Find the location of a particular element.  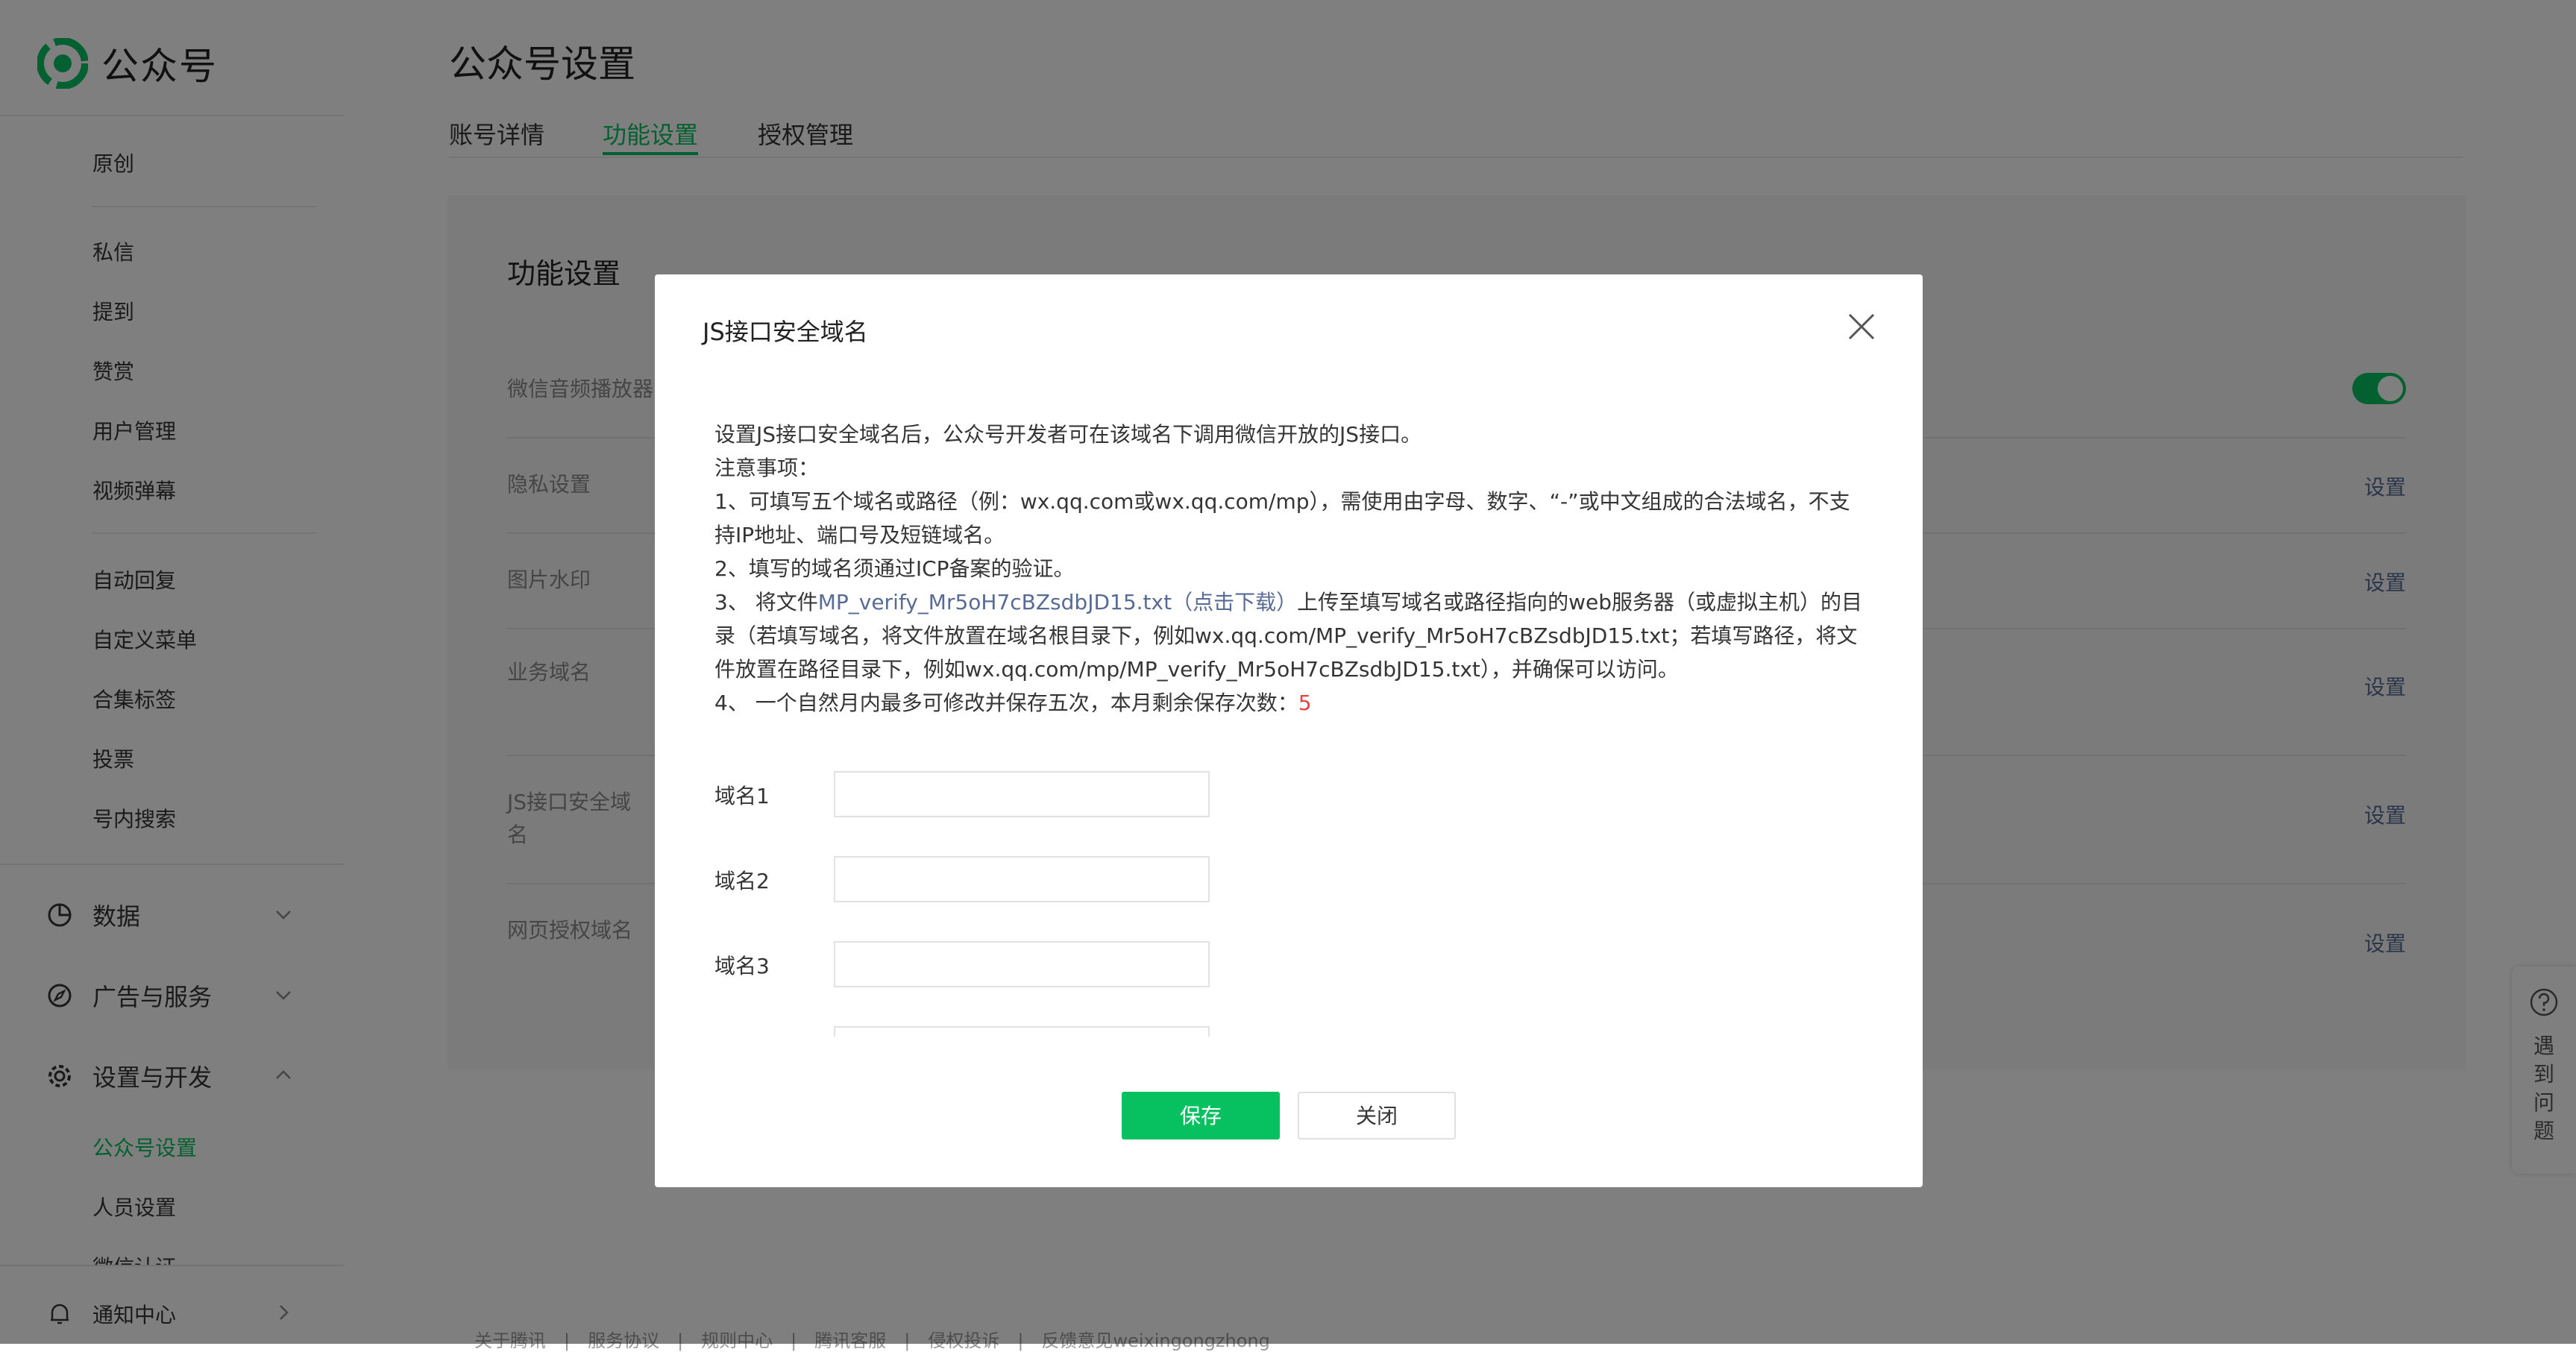

intro-text: 设置JS接口安全域名后，公众号开发者可在该域名下调用微信开放的JS接口。 is located at coordinates (1068, 435).